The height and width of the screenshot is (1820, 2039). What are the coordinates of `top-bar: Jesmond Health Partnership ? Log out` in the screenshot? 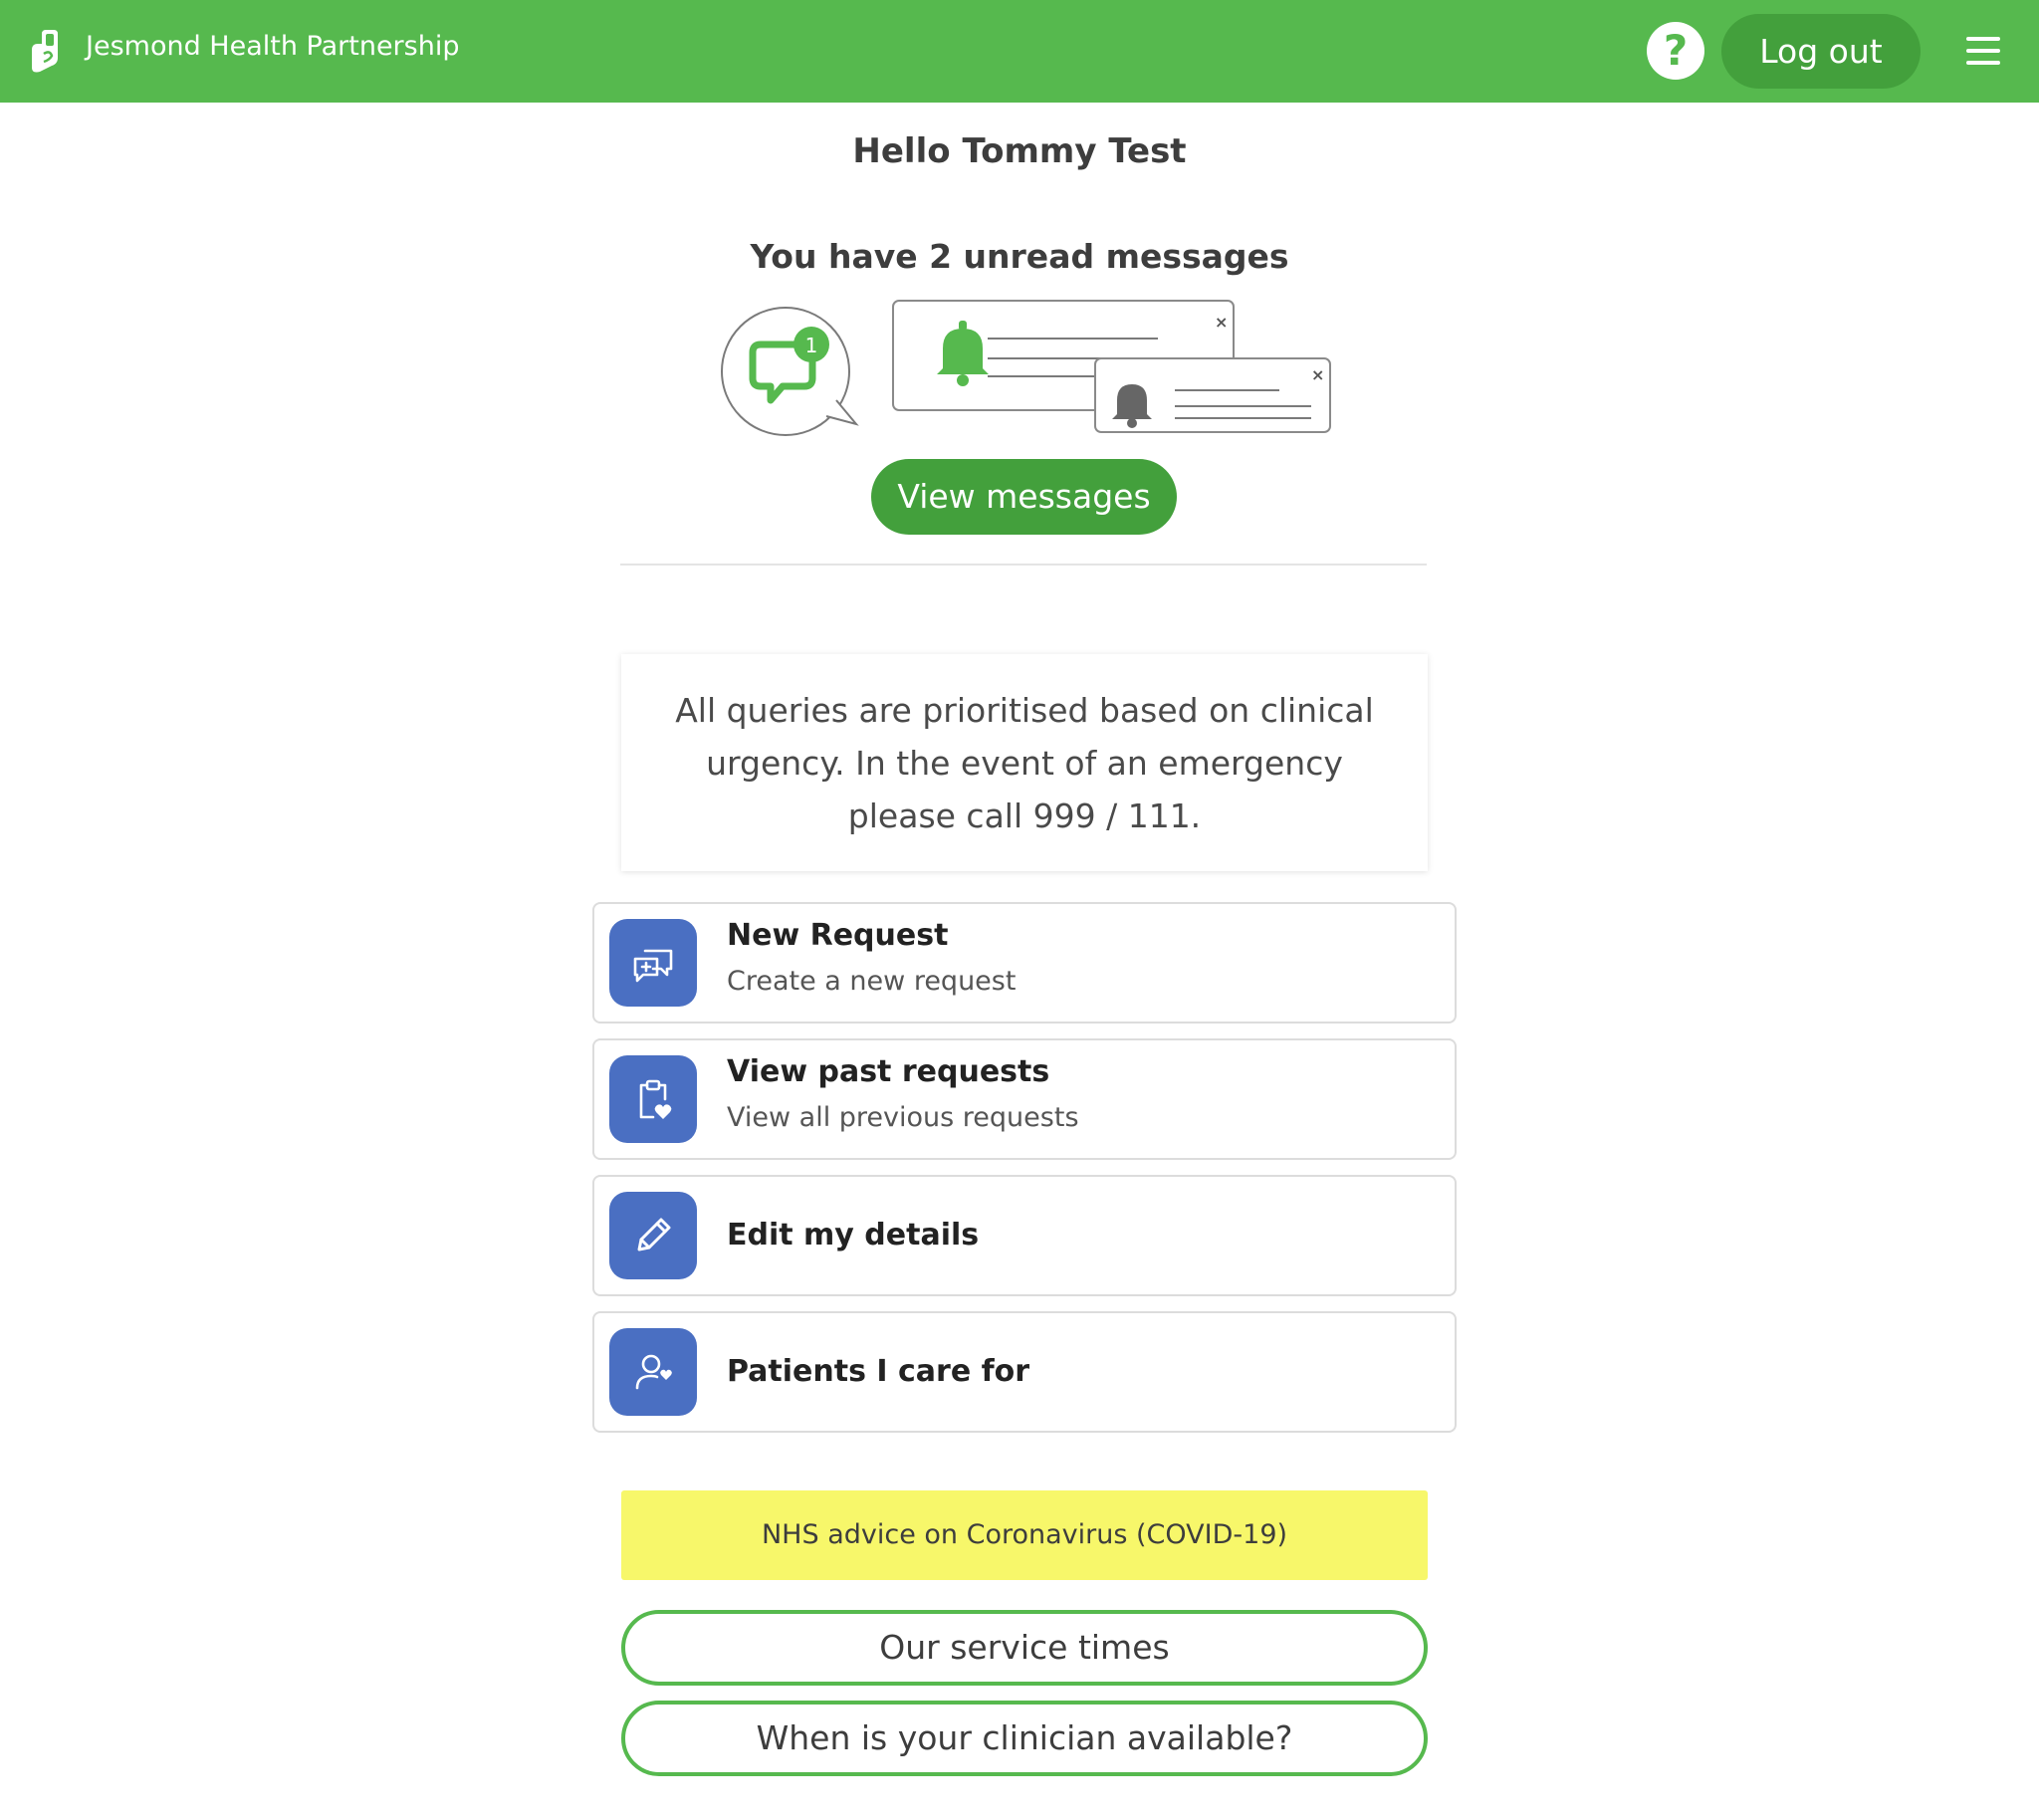 It's located at (1019, 51).